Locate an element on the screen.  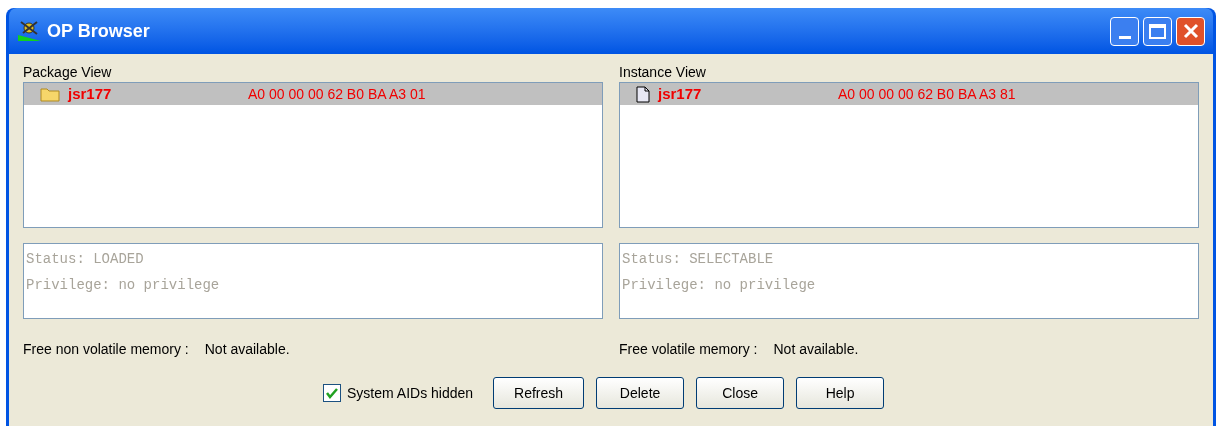
maximize-button is located at coordinates (1157, 31).